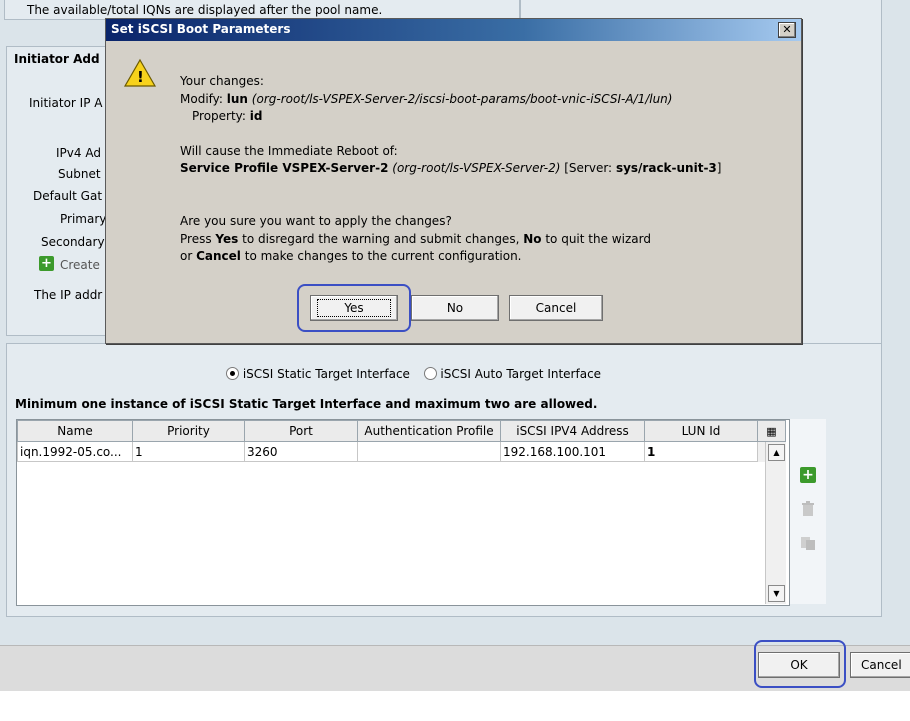 The image size is (910, 721). What do you see at coordinates (201, 29) in the screenshot?
I see `dialog-title: Set iSCSI Boot Parameters` at bounding box center [201, 29].